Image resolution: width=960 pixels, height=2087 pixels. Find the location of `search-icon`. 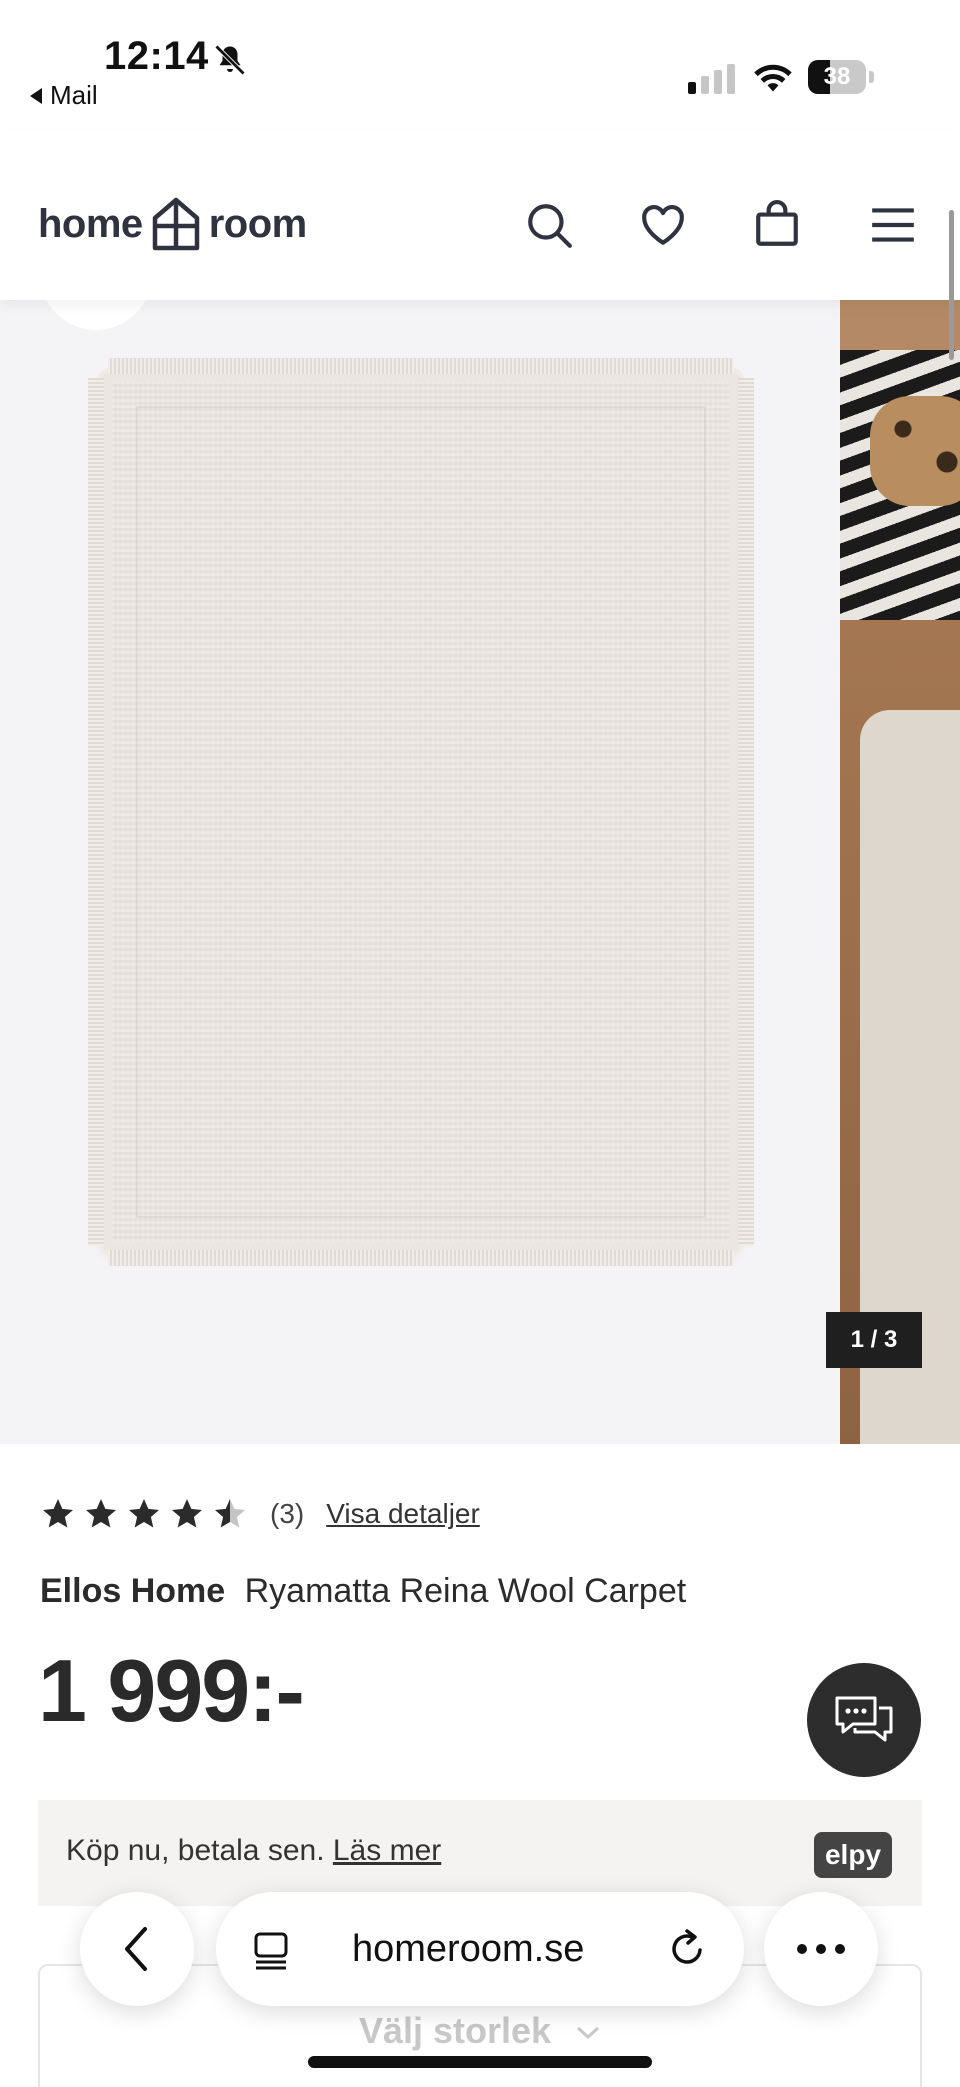

search-icon is located at coordinates (549, 225).